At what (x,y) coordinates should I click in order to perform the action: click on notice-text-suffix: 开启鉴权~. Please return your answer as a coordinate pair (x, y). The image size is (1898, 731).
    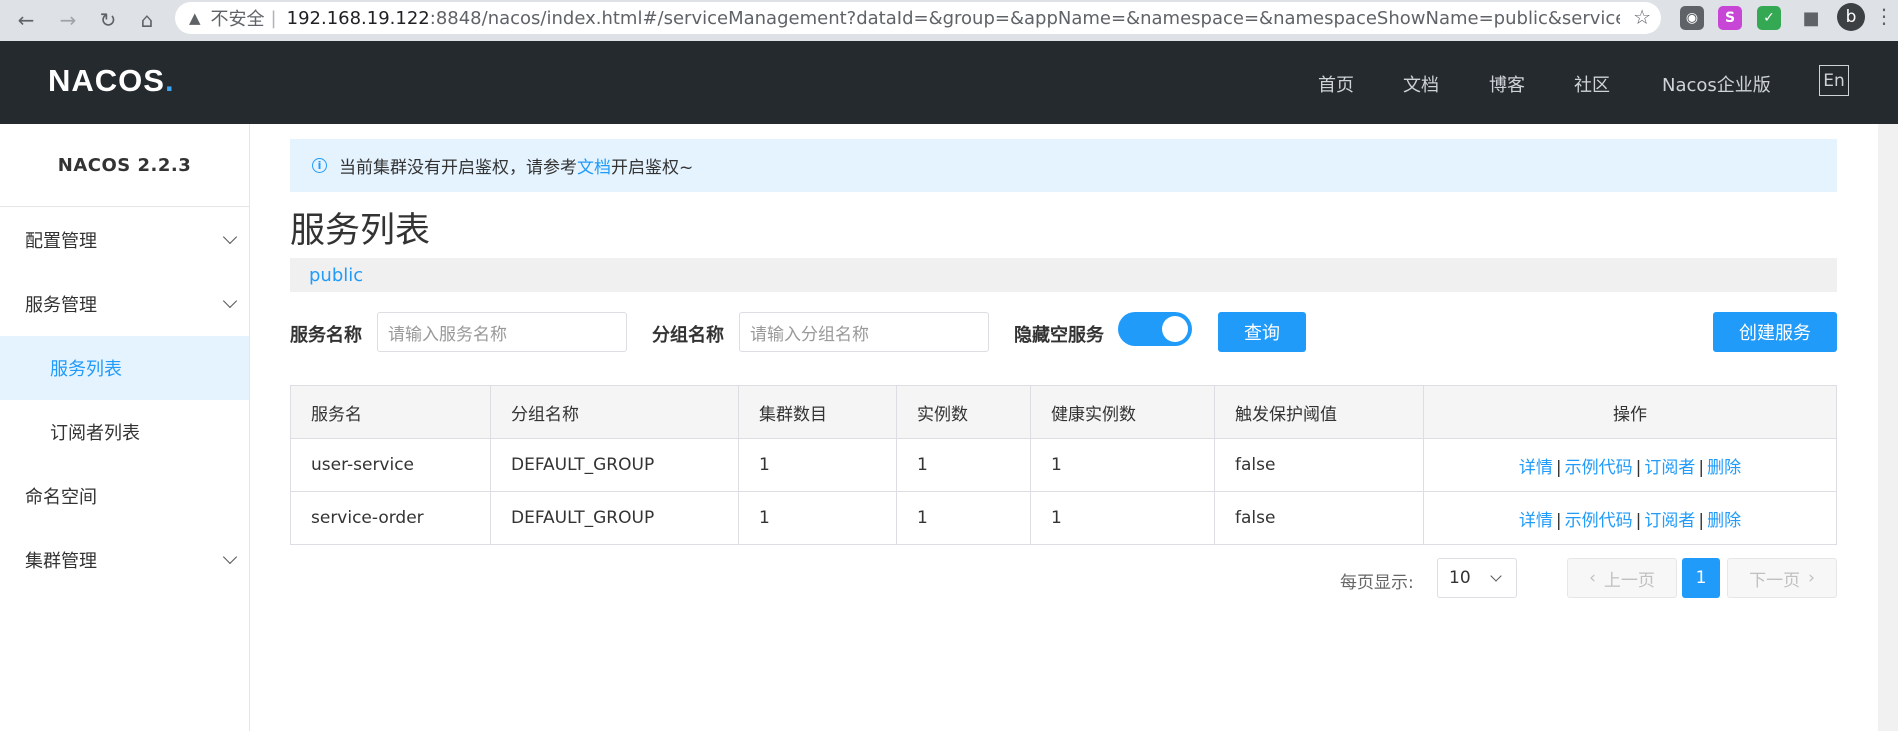
    Looking at the image, I should click on (652, 168).